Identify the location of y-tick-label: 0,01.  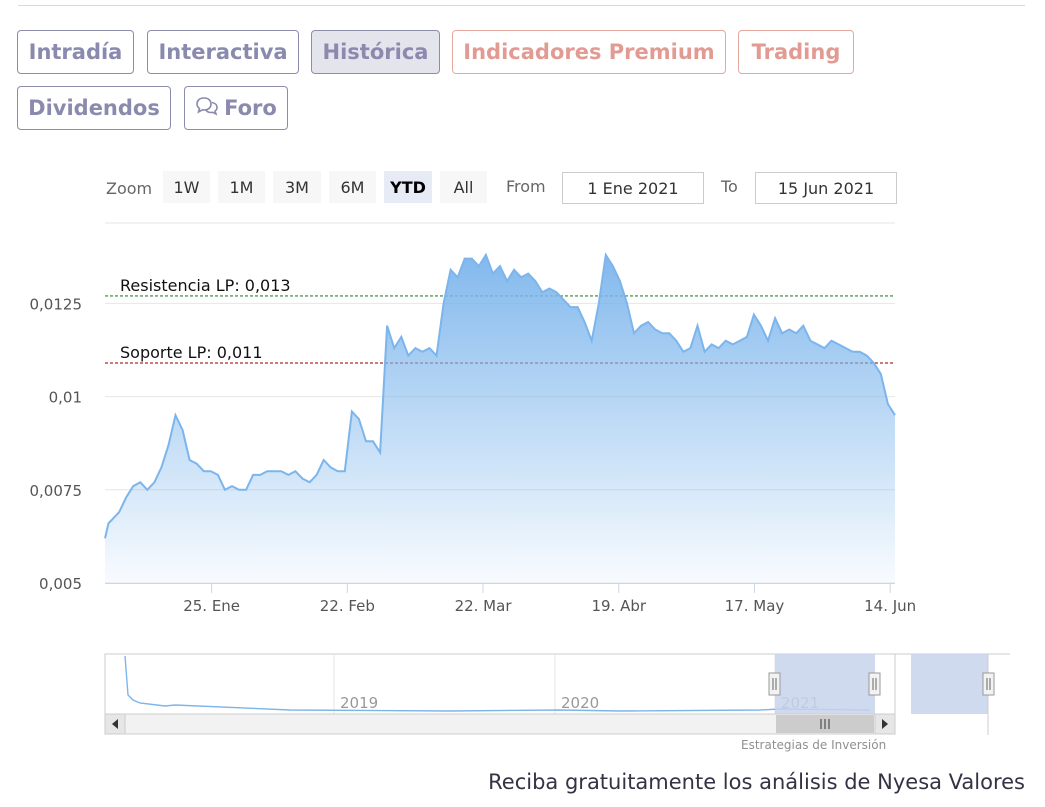
(65, 398).